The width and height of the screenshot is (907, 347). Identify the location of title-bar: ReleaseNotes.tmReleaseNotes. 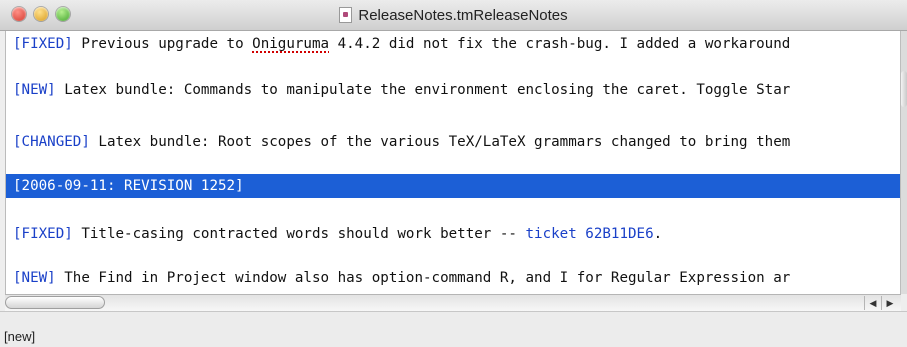
(453, 15).